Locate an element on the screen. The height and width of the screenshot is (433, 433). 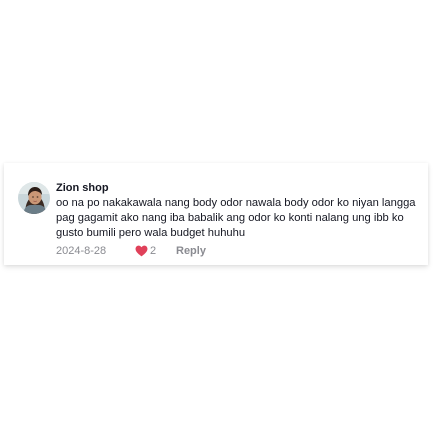
reply-button: Reply is located at coordinates (191, 251).